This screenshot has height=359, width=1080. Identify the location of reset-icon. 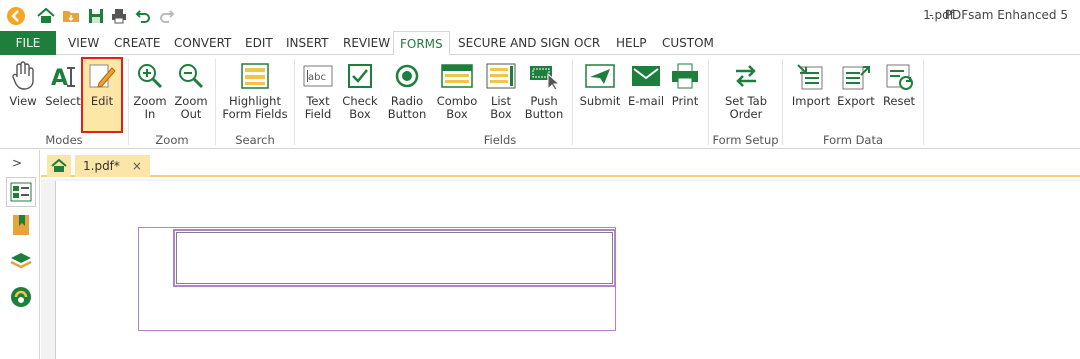
(899, 76).